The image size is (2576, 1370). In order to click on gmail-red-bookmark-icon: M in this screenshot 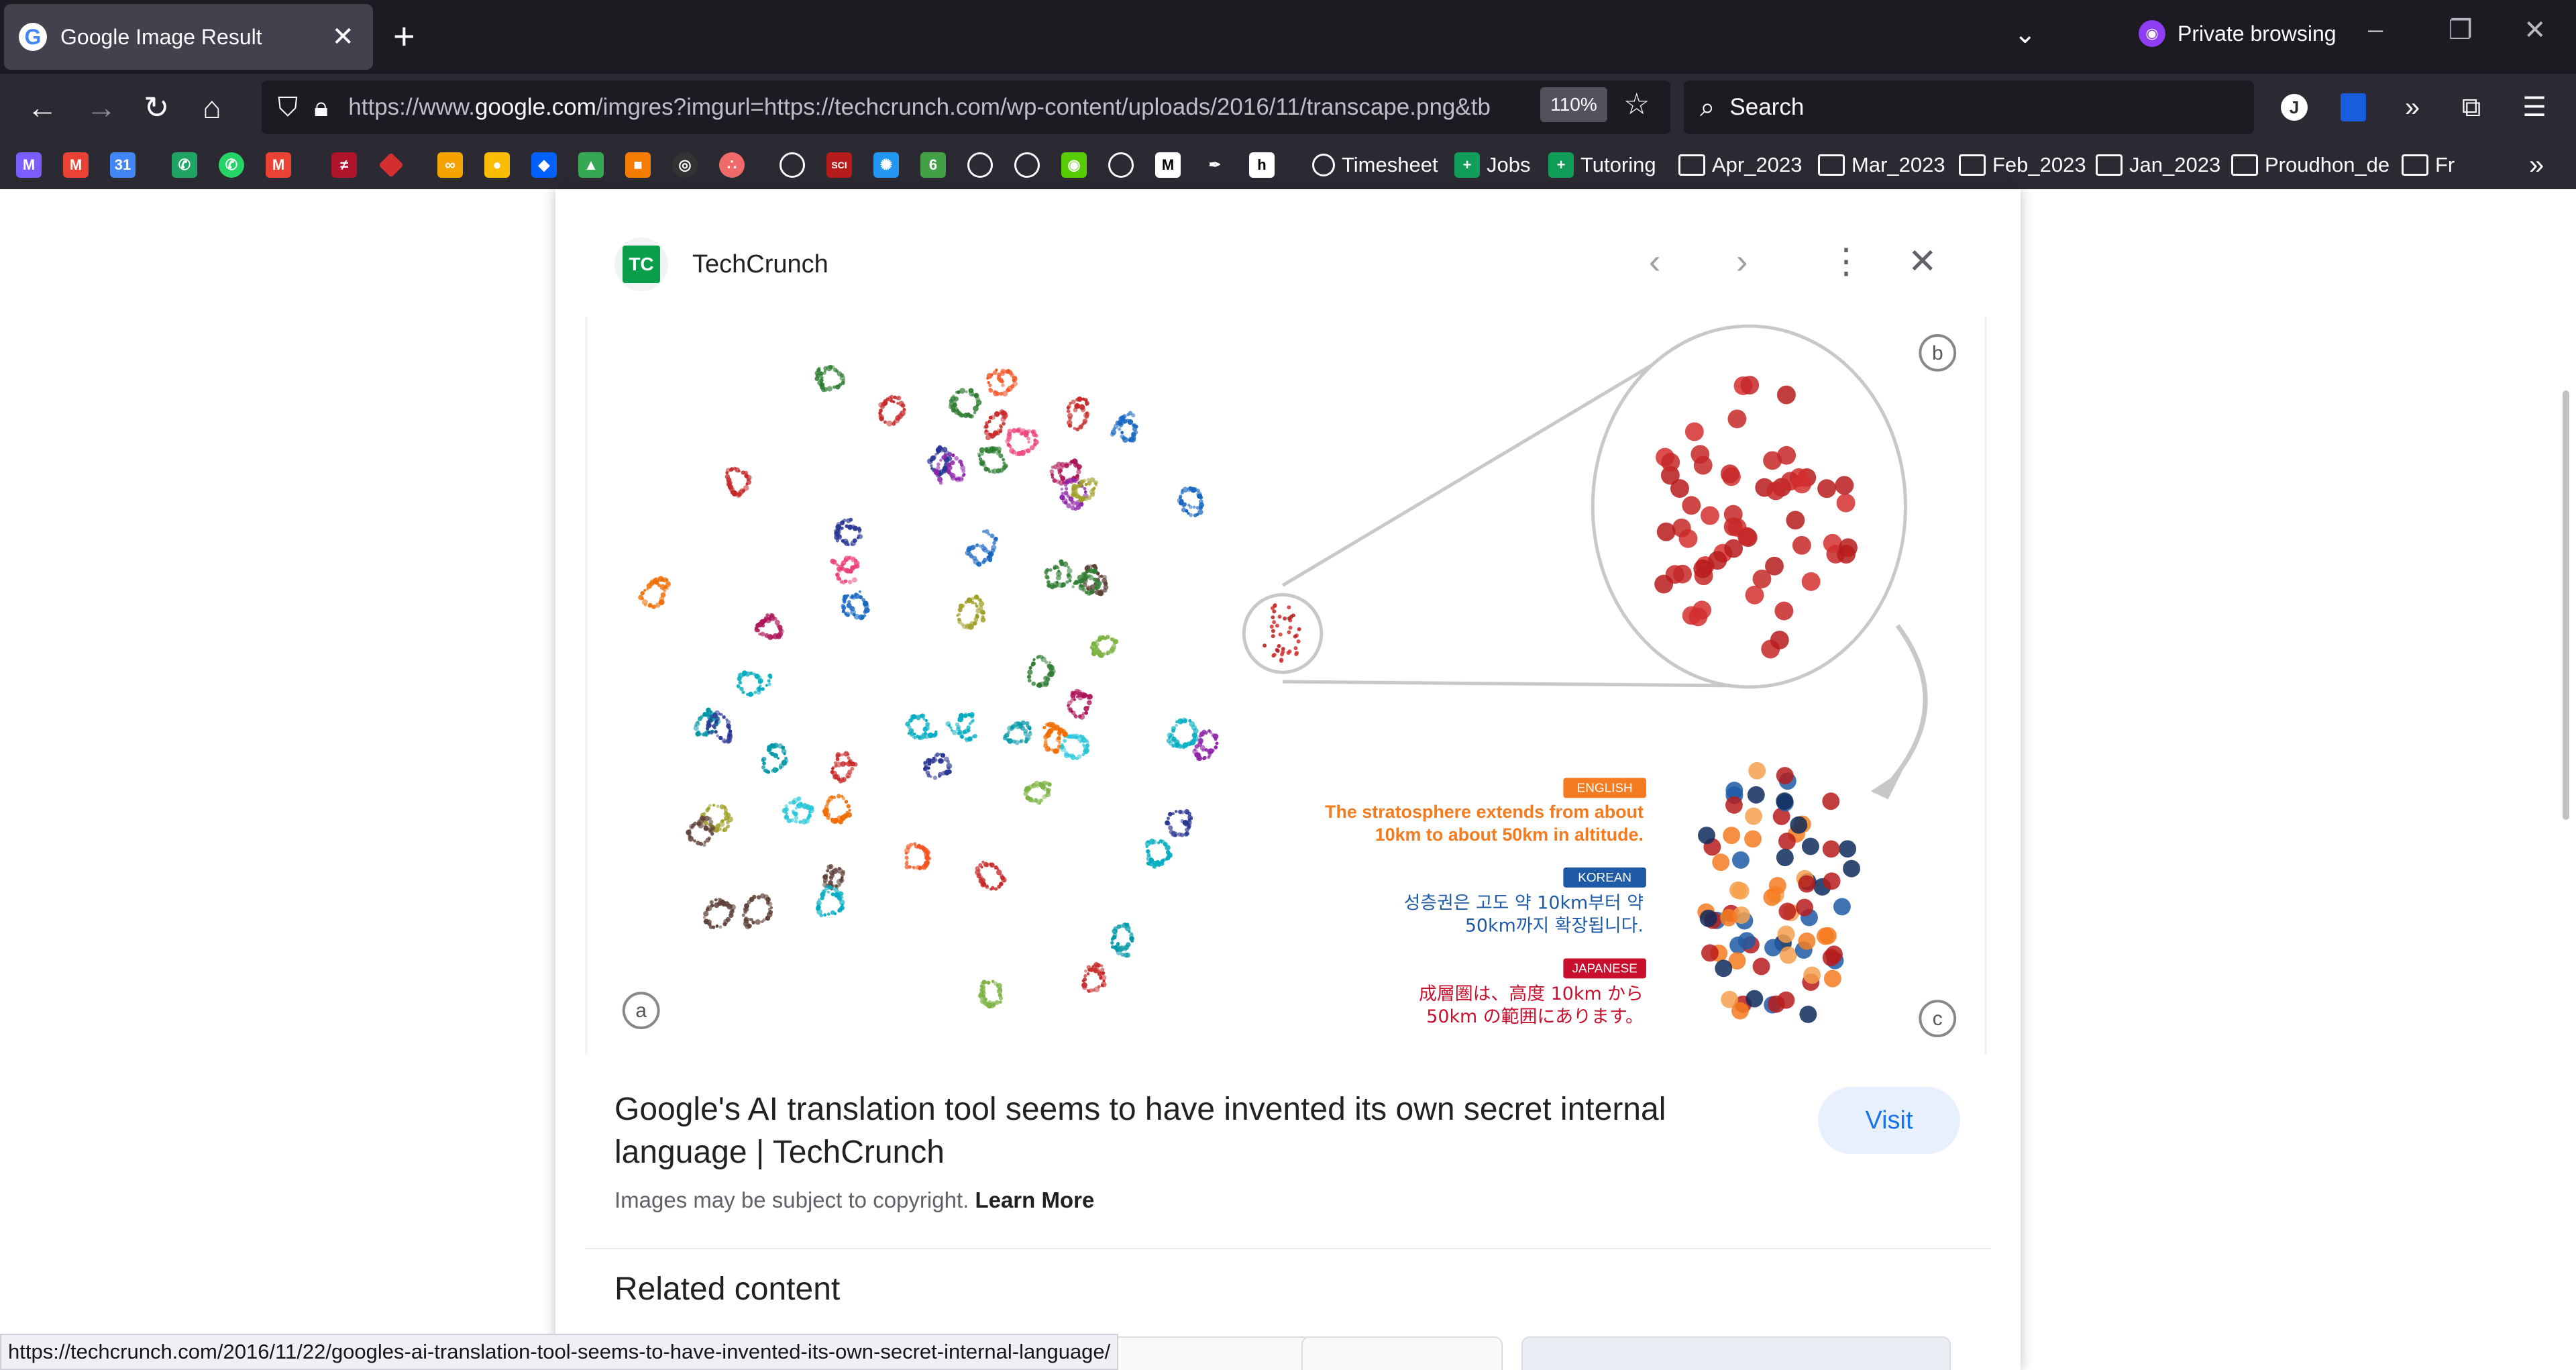, I will do `click(79, 165)`.